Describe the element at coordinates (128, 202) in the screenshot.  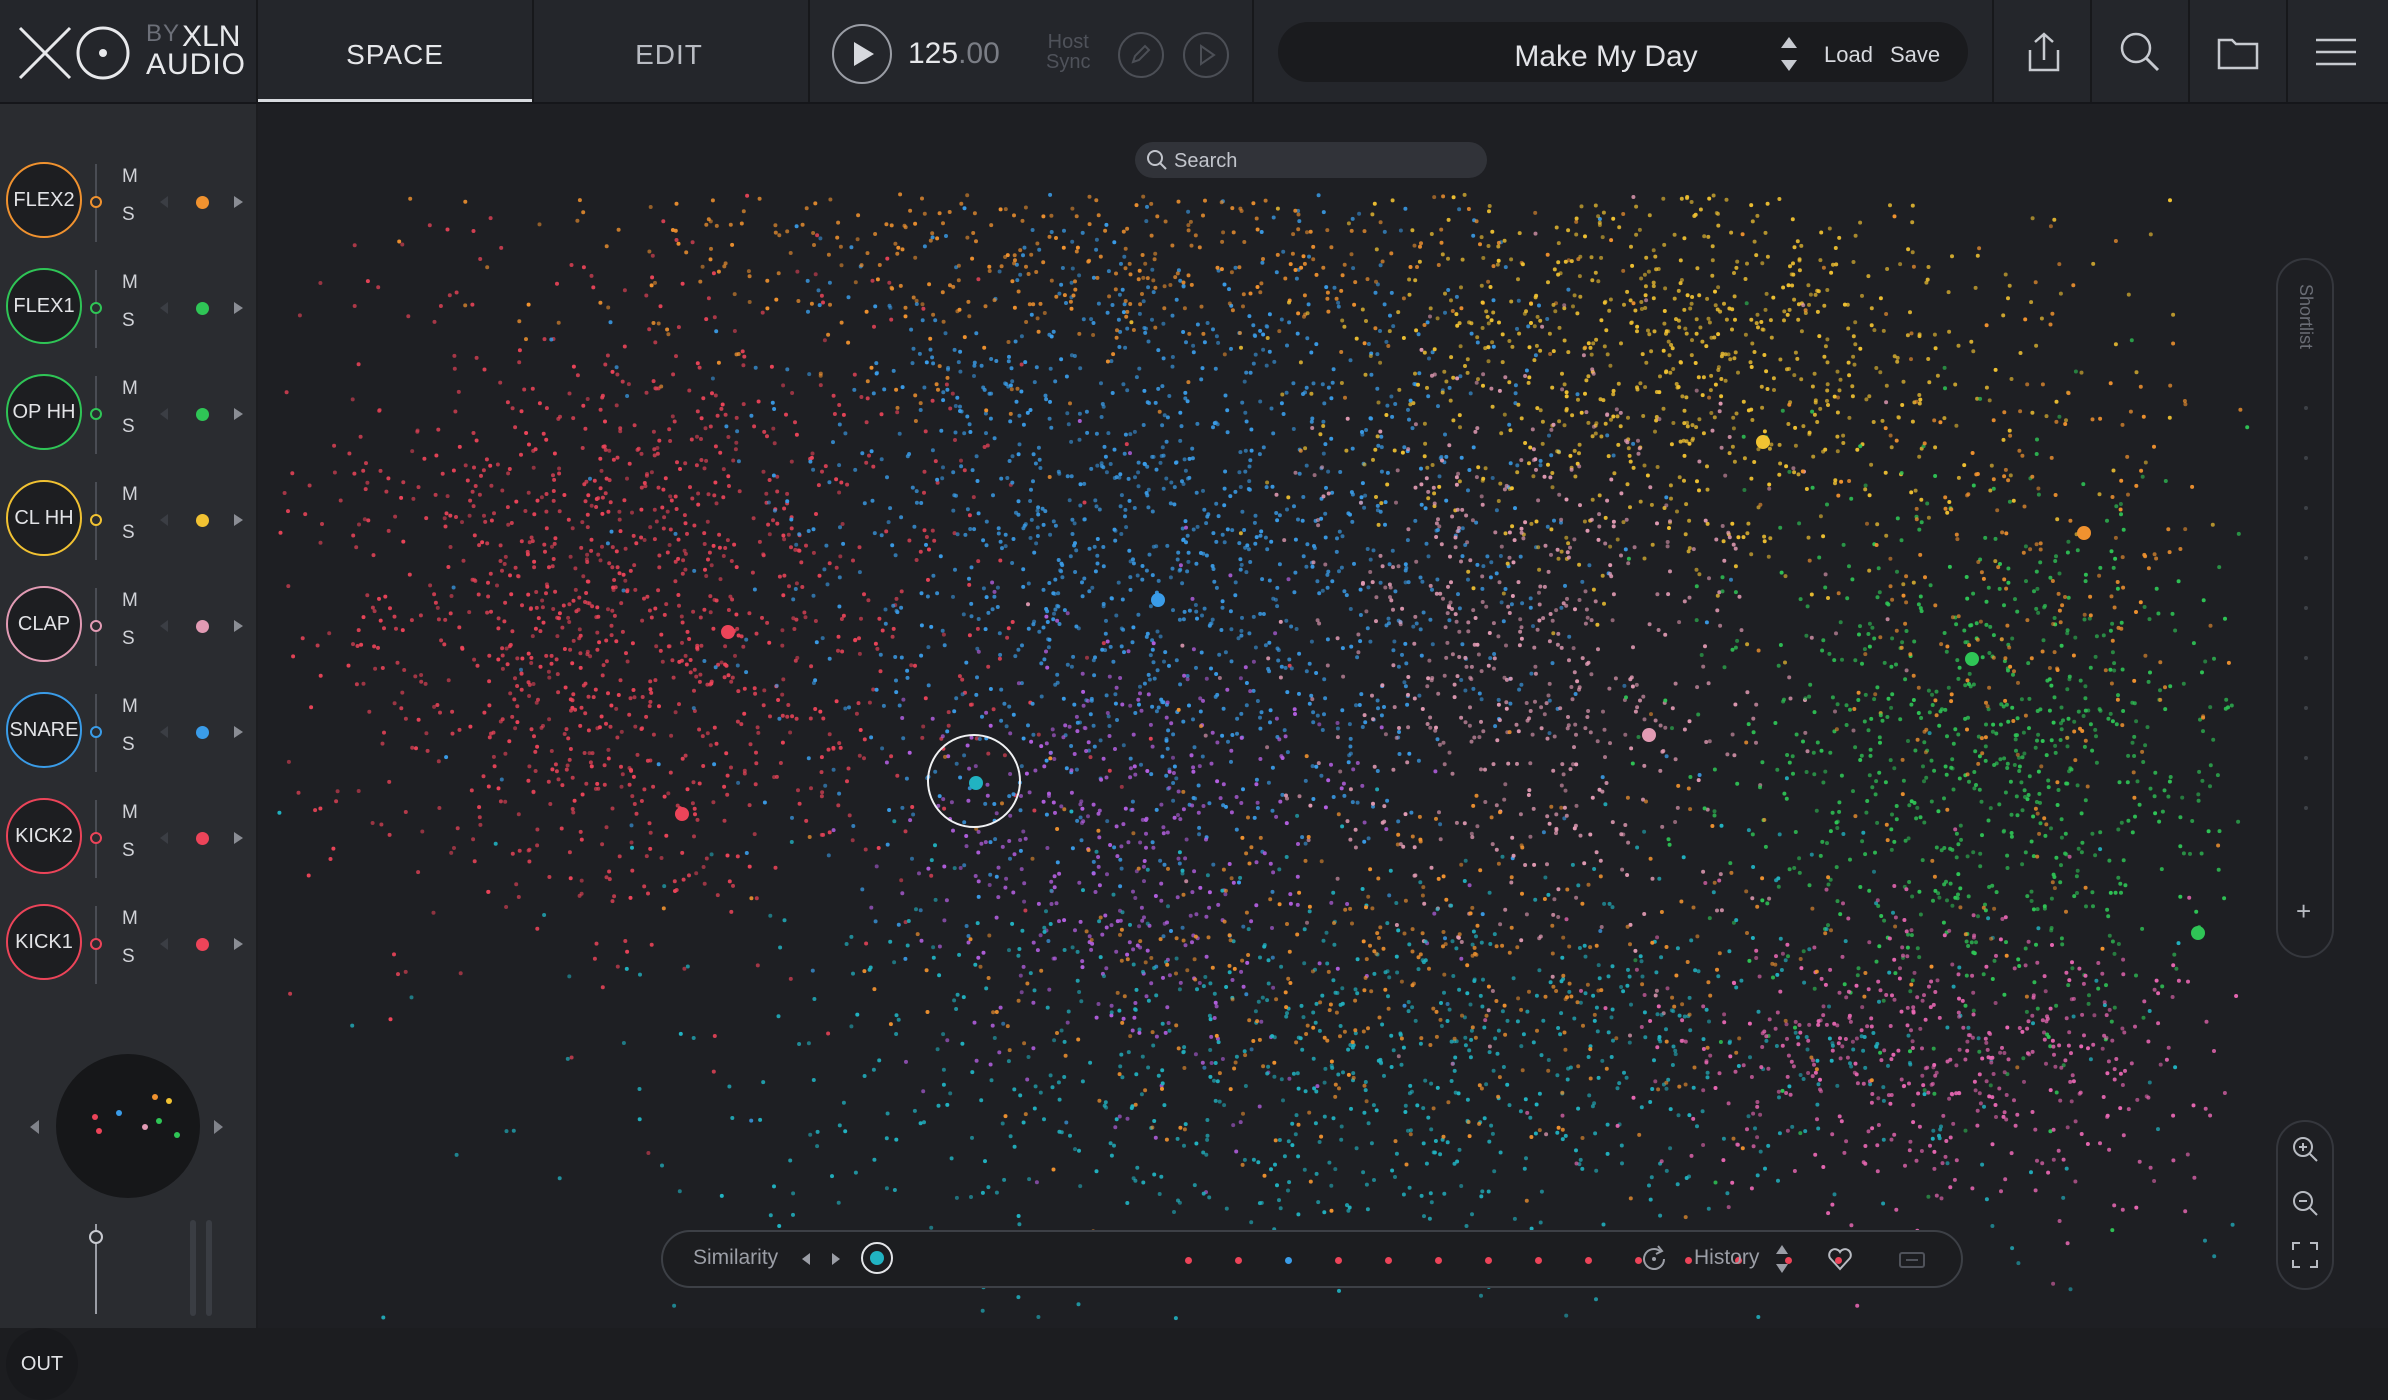
I see `track-row-flex2: FLEX2MS` at that location.